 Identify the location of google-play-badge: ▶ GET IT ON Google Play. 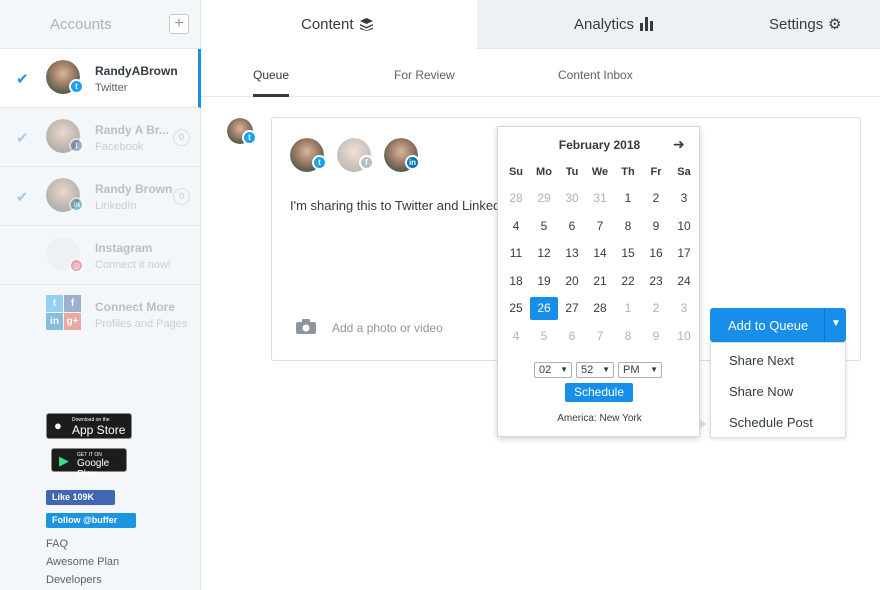
(89, 464).